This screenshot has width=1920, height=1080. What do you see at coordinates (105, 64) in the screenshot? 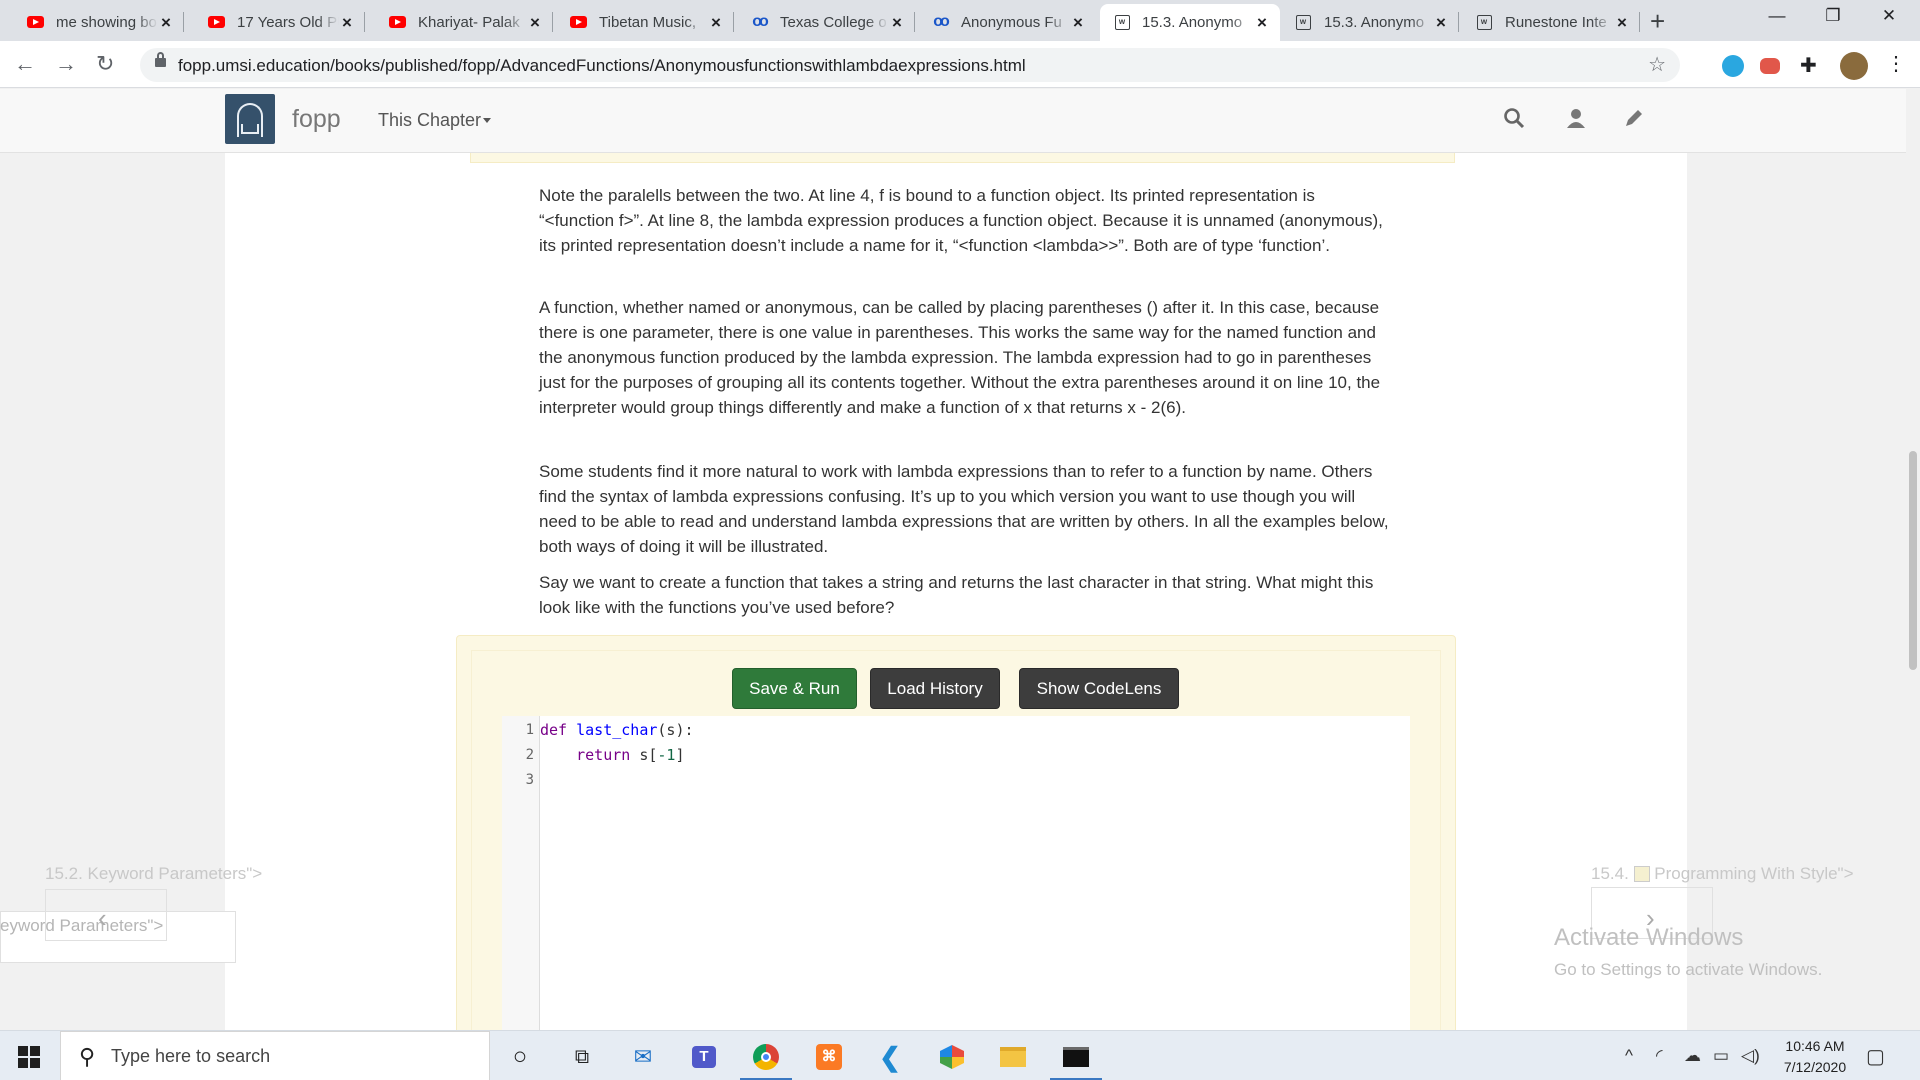
I see `reload-button: ↻` at bounding box center [105, 64].